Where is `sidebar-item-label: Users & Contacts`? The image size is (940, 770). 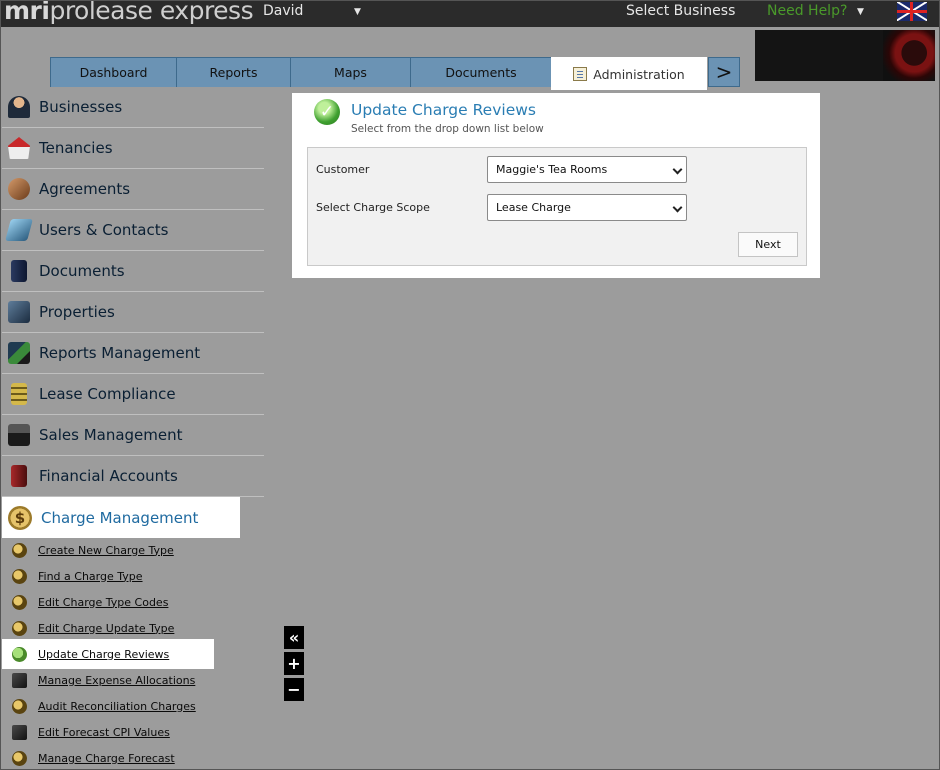
sidebar-item-label: Users & Contacts is located at coordinates (104, 230).